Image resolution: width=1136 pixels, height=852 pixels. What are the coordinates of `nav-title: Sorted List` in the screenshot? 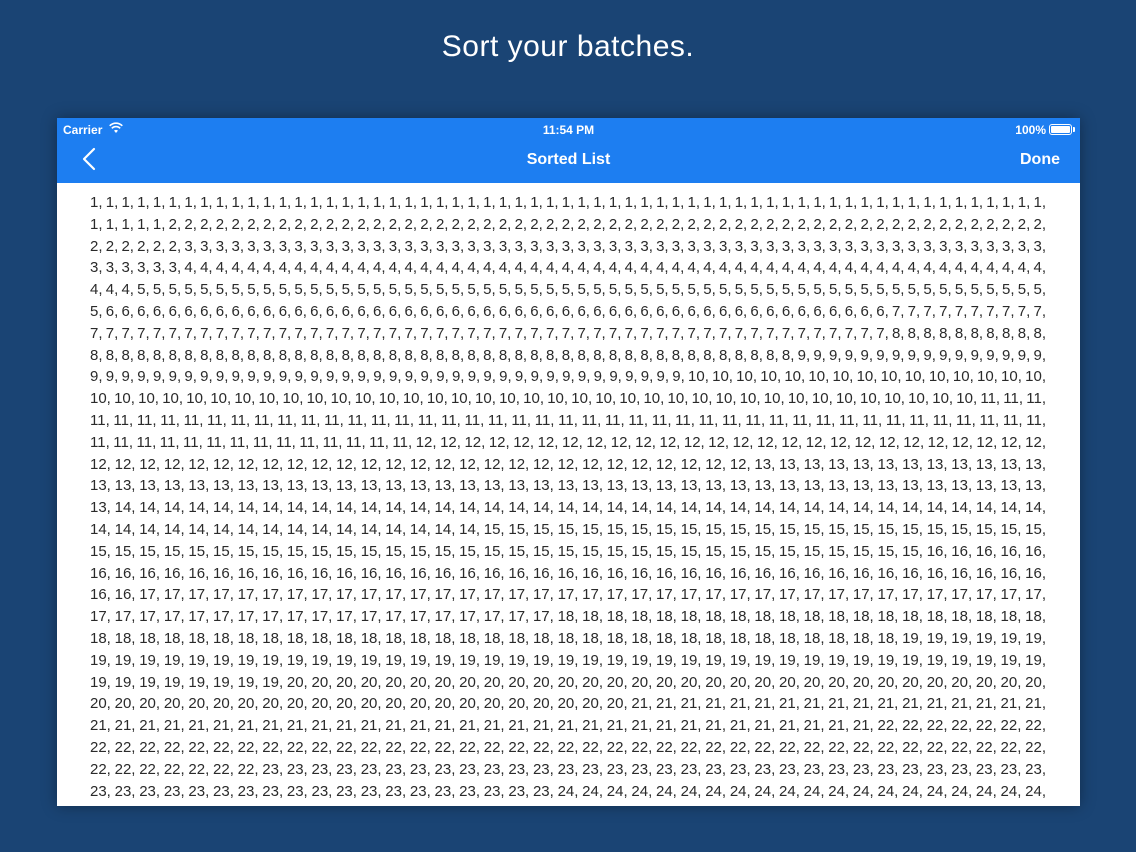 It's located at (568, 159).